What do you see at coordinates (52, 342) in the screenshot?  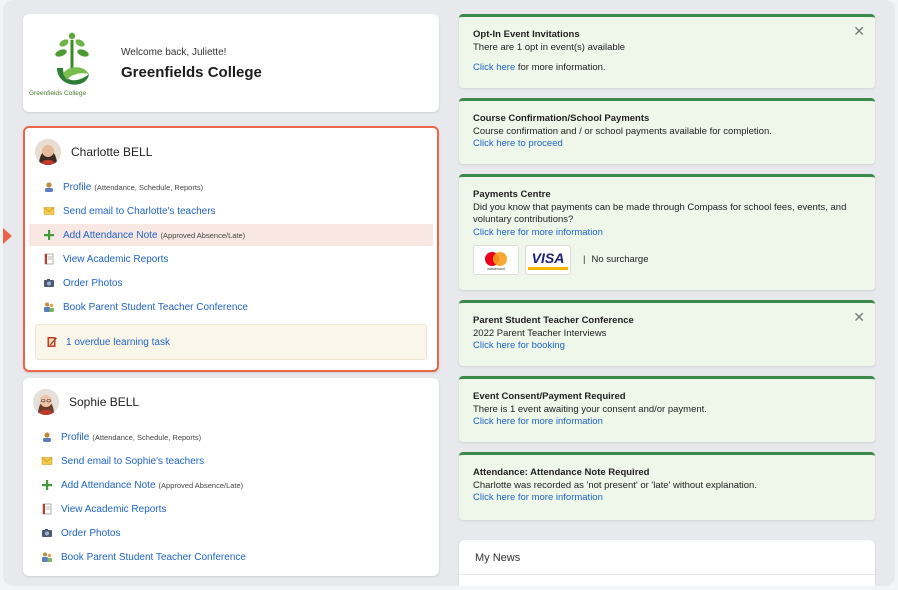 I see `task-icon` at bounding box center [52, 342].